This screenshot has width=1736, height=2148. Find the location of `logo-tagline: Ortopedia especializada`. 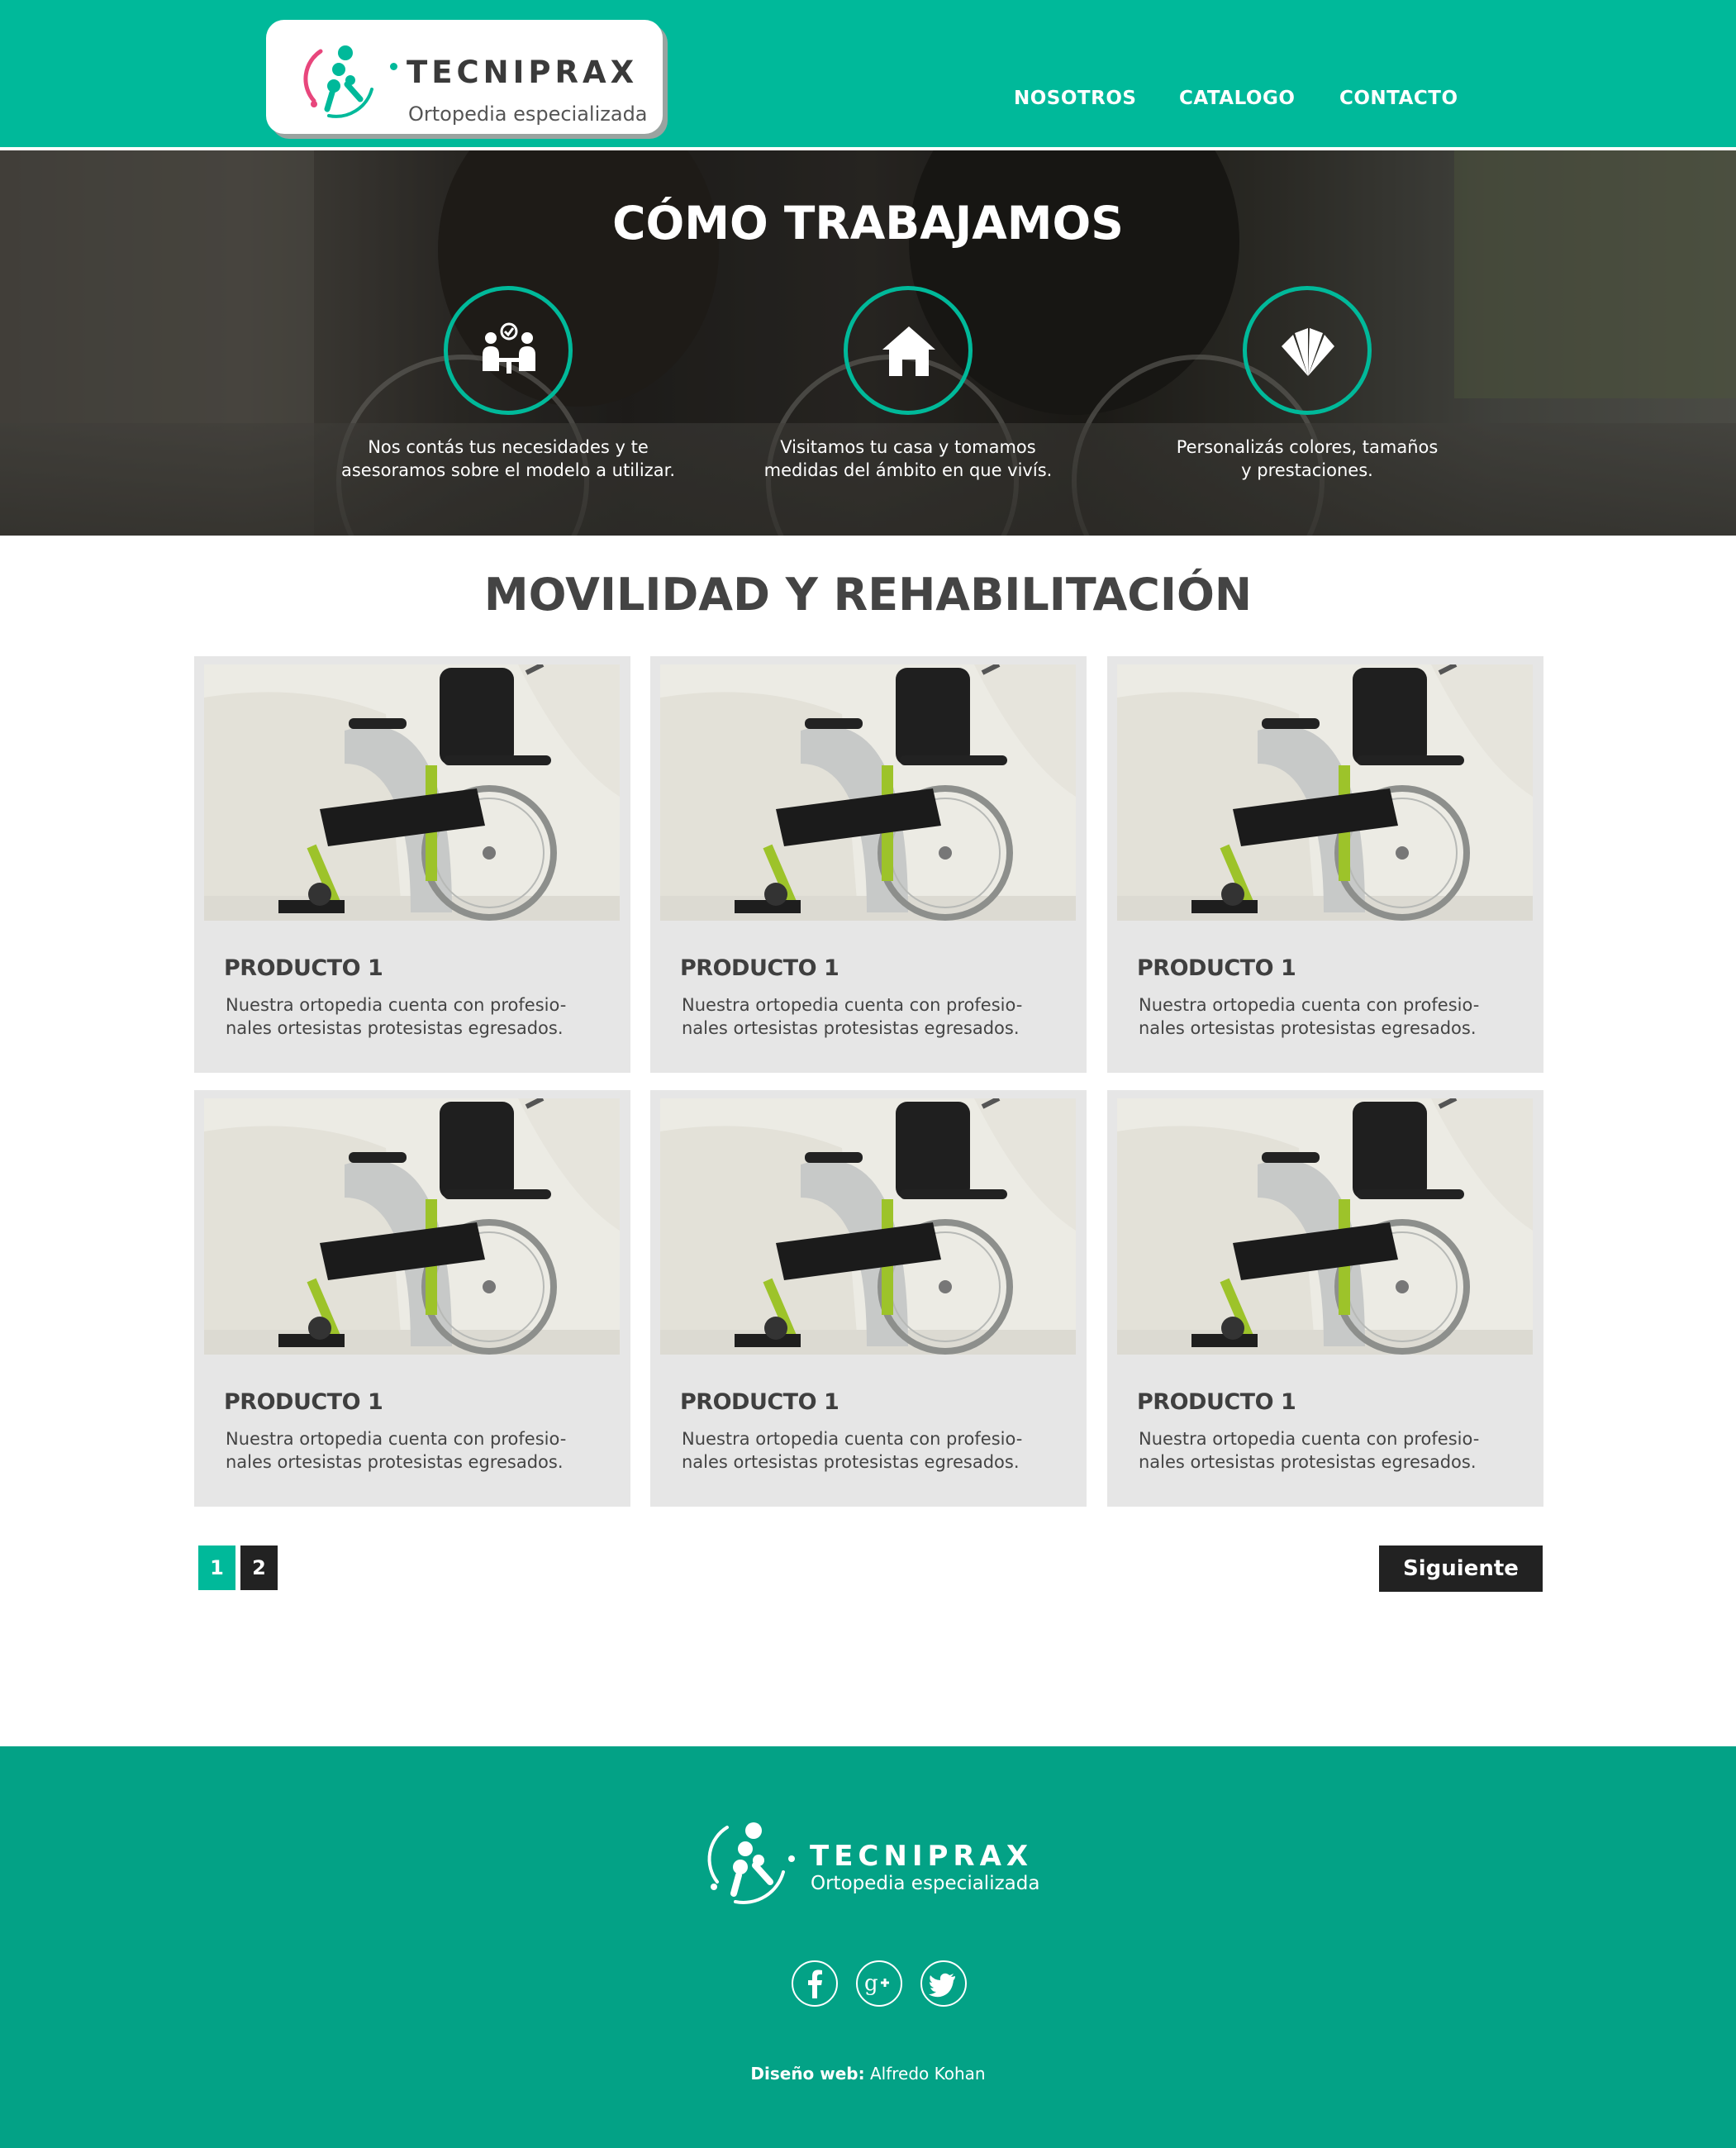

logo-tagline: Ortopedia especializada is located at coordinates (528, 114).